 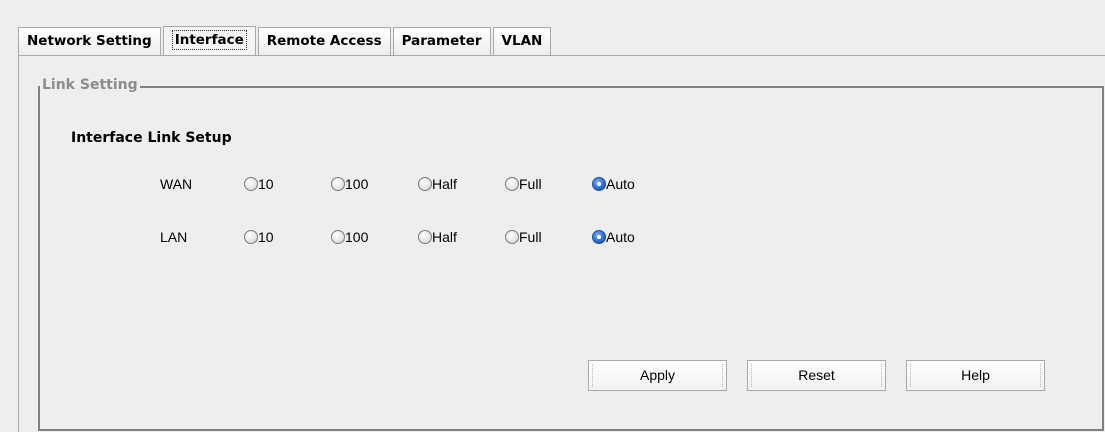 I want to click on tab-label: VLAN, so click(x=522, y=41).